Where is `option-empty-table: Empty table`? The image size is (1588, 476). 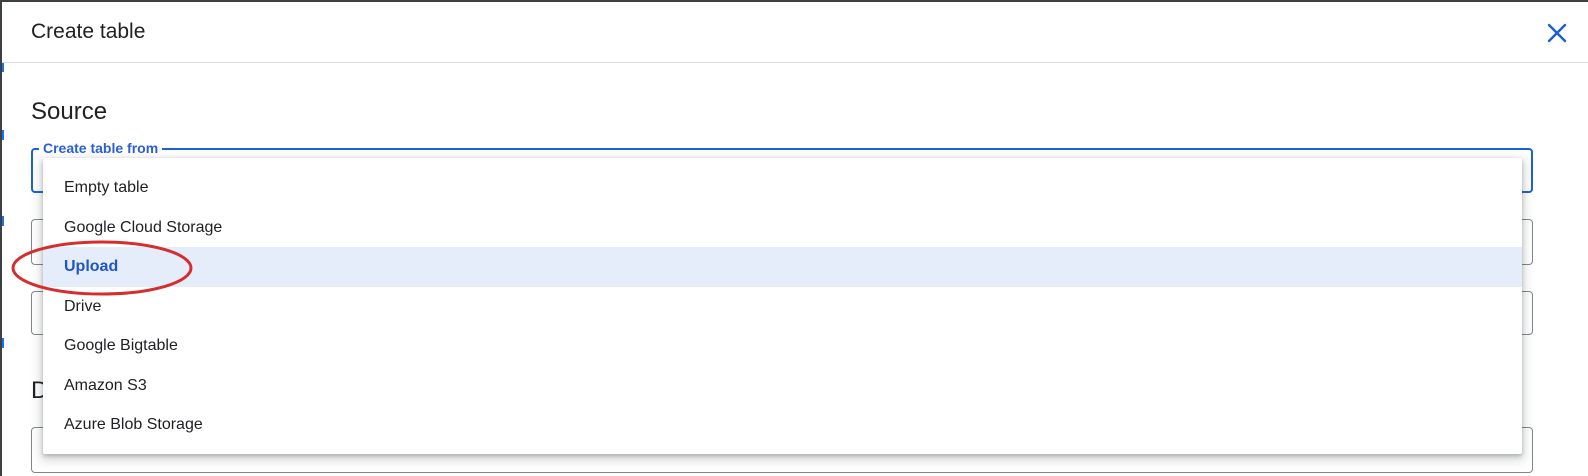 option-empty-table: Empty table is located at coordinates (782, 188).